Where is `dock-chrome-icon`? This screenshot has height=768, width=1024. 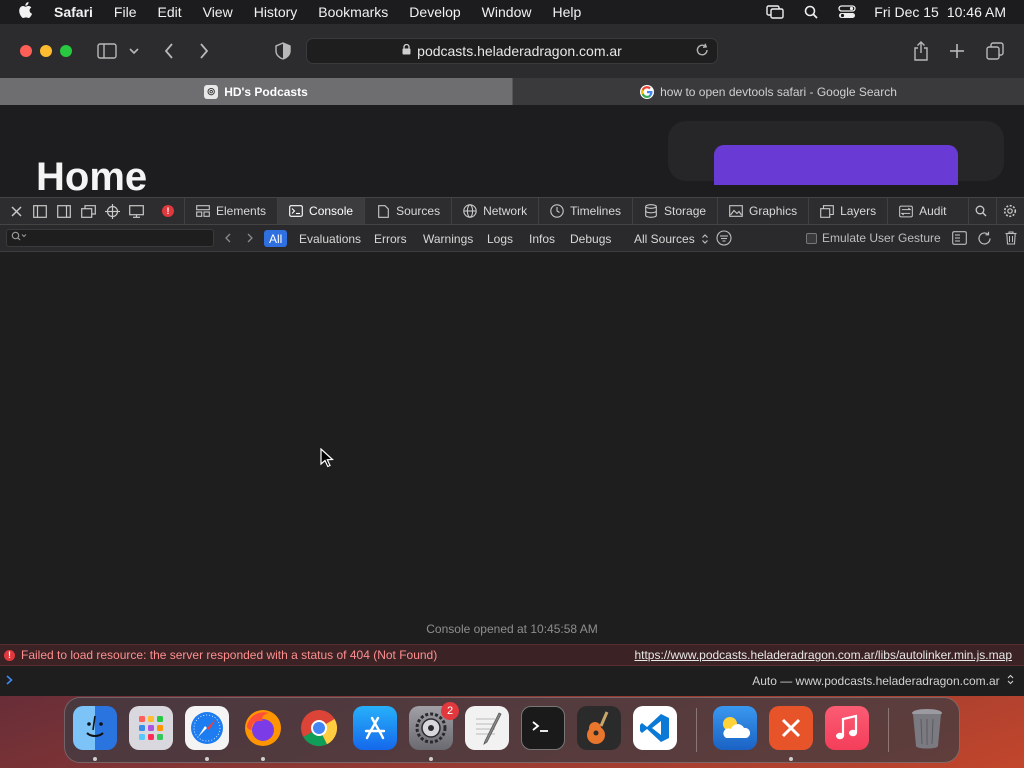 dock-chrome-icon is located at coordinates (319, 728).